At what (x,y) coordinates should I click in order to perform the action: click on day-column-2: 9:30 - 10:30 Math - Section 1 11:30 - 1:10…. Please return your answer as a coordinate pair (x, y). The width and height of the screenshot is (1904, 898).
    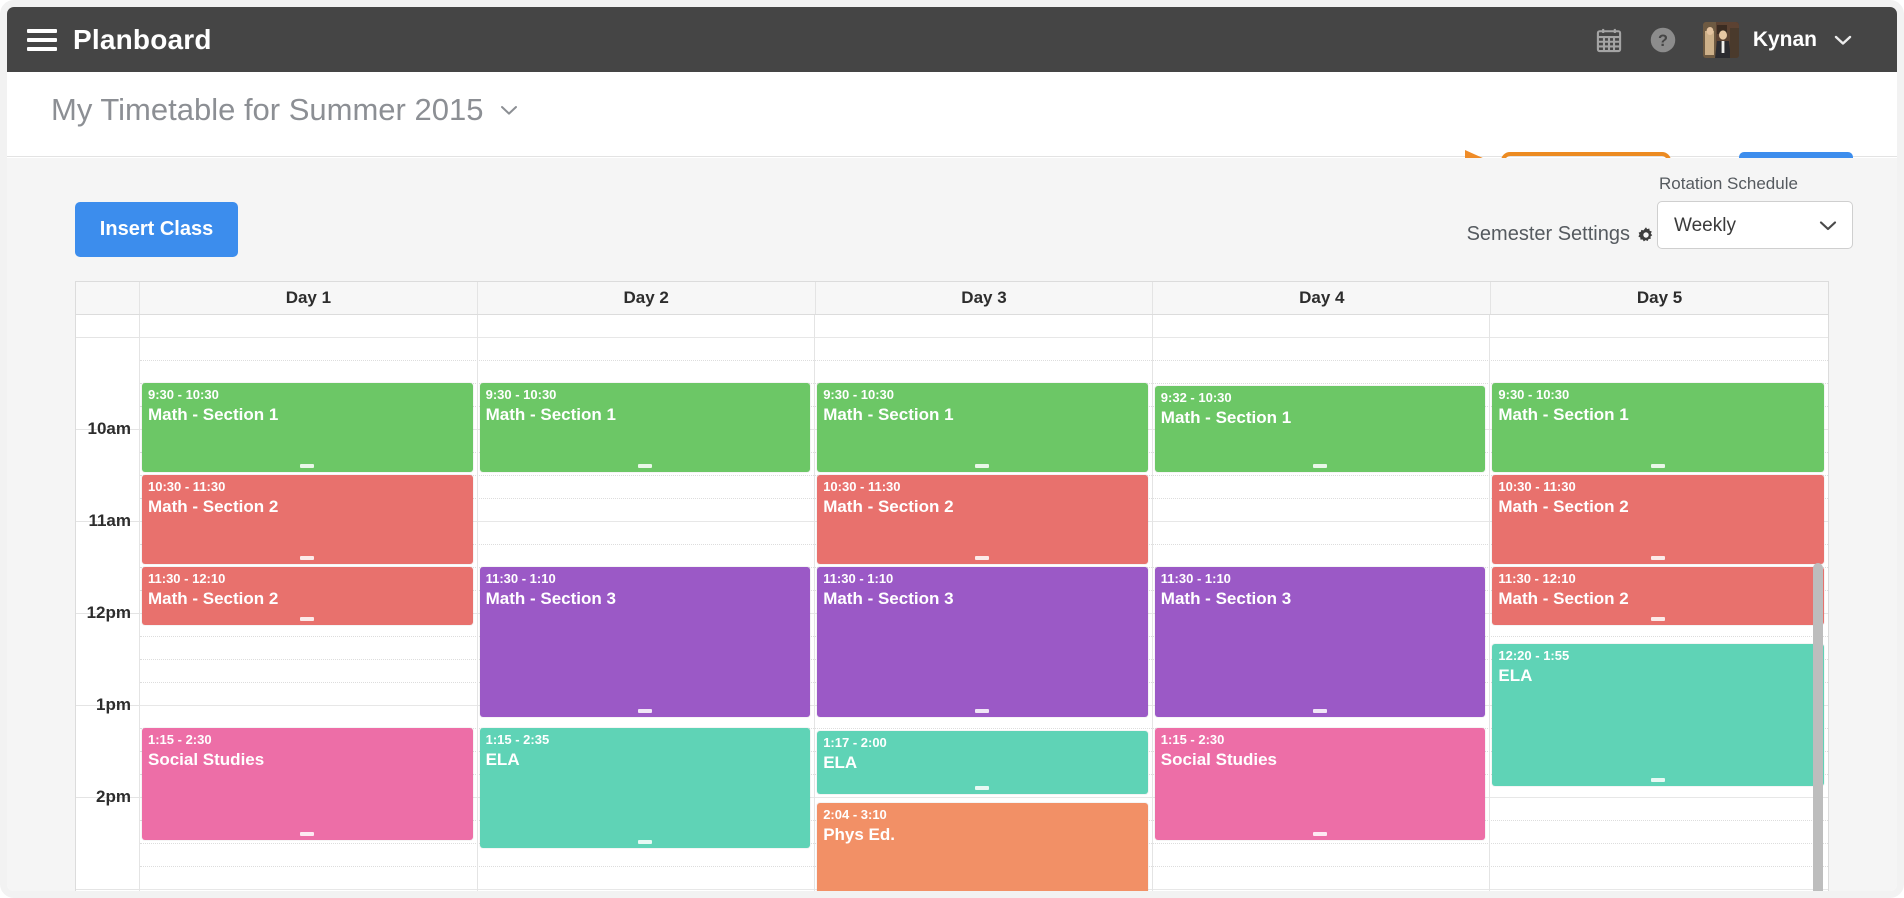
    Looking at the image, I should click on (647, 603).